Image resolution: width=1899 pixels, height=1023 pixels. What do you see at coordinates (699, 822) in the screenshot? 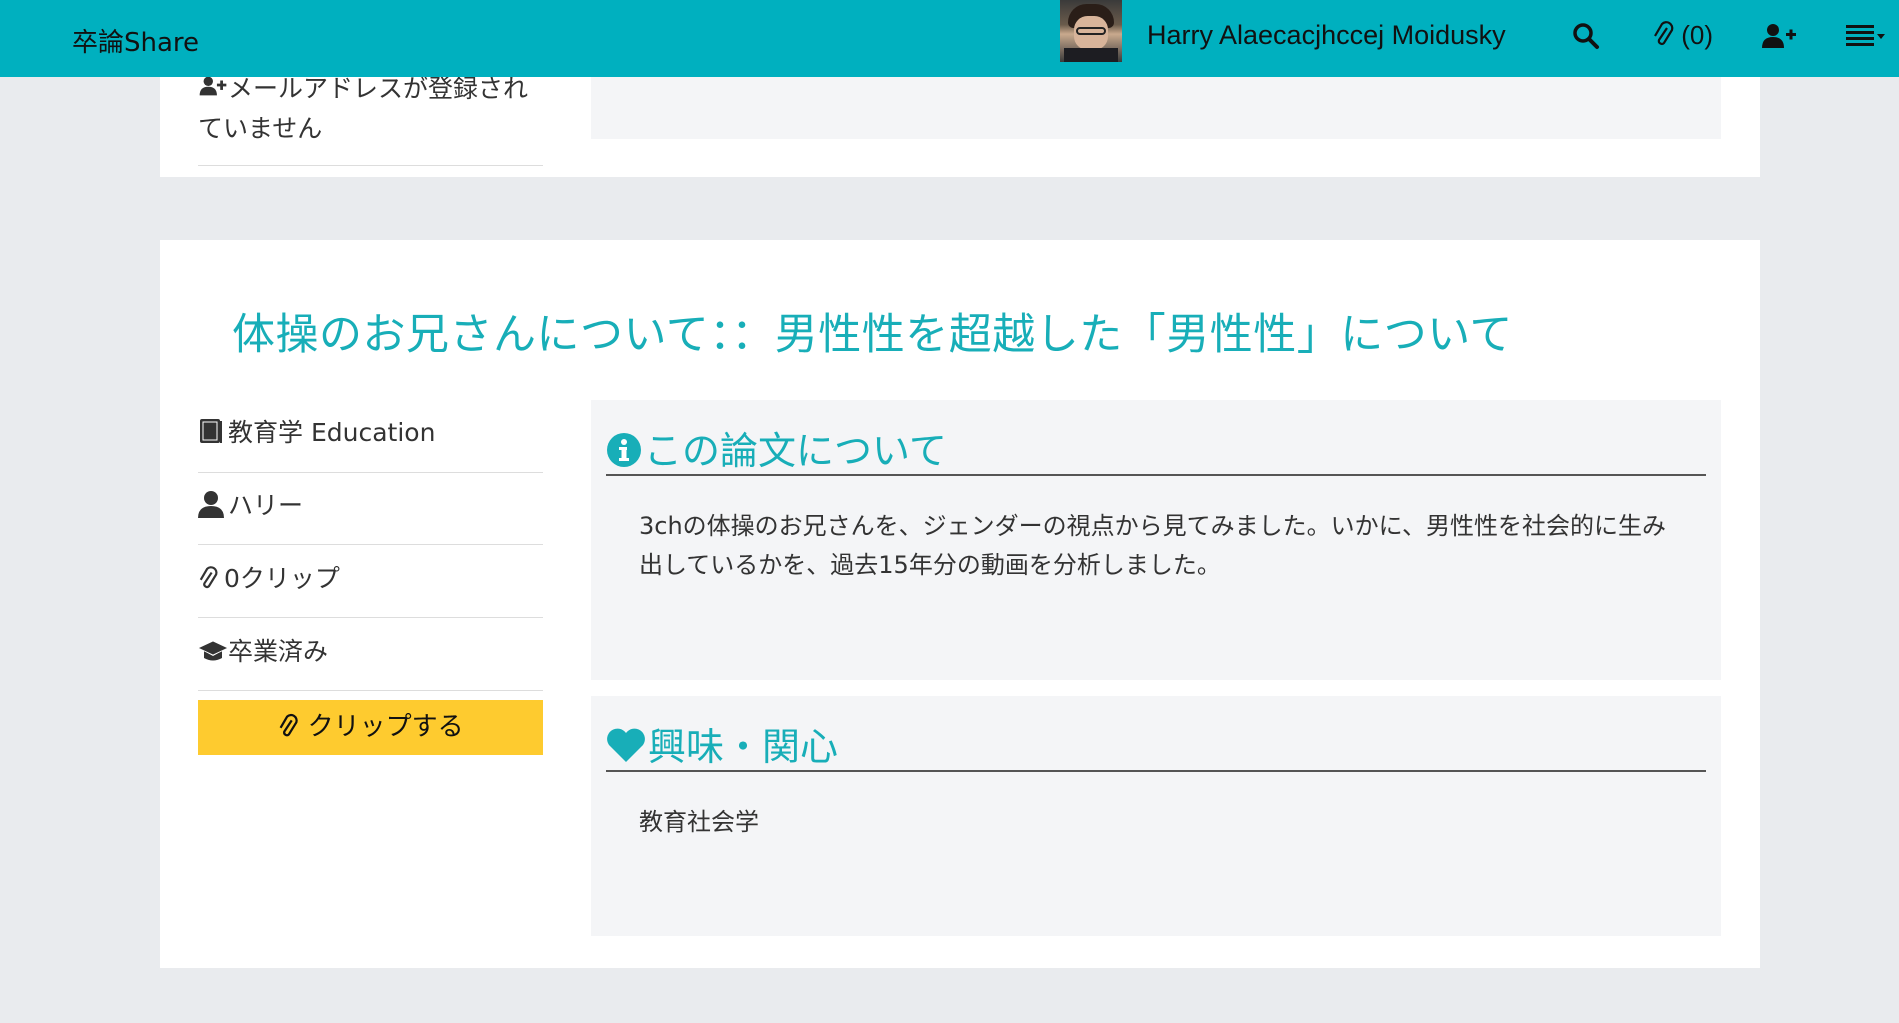
I see `interest-text: 教育社会学` at bounding box center [699, 822].